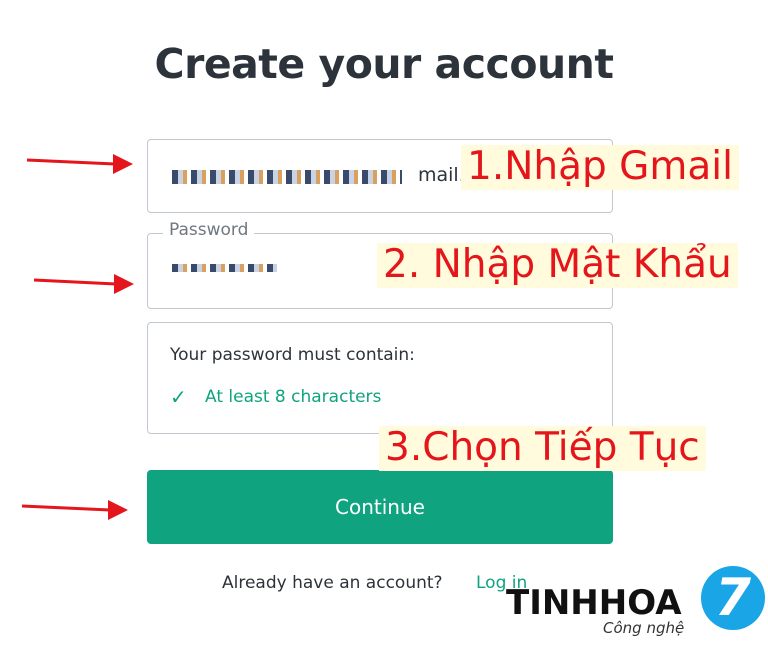  I want to click on logo-text: TINHHOA, so click(594, 603).